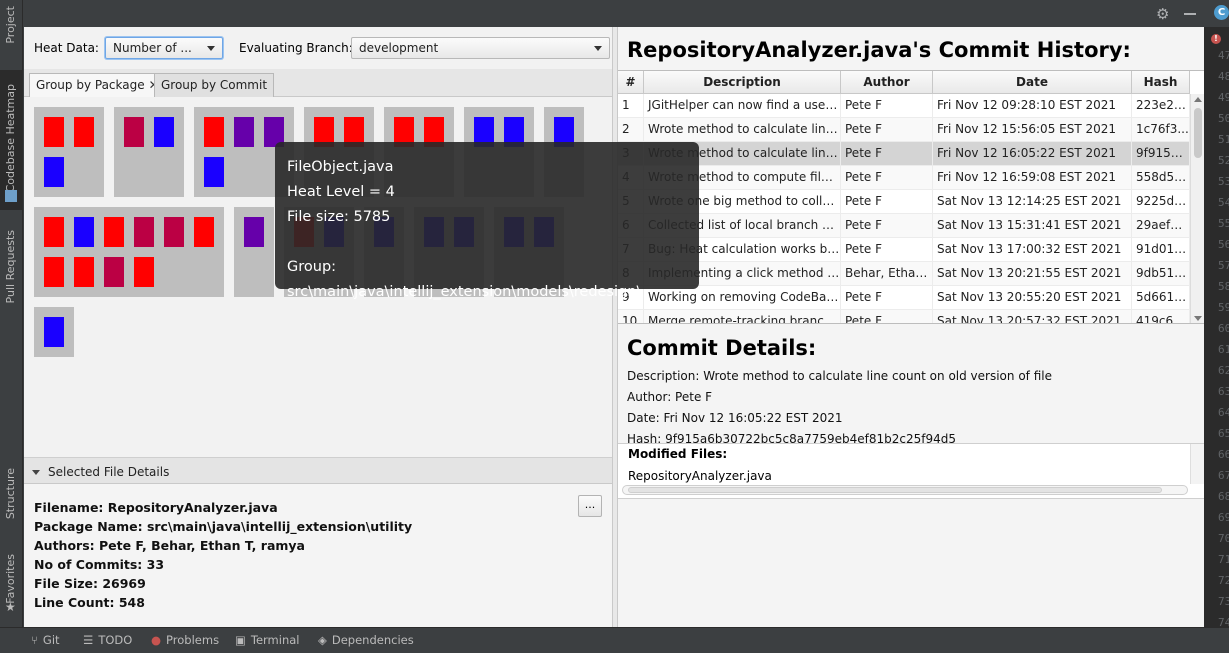 Image resolution: width=1229 pixels, height=653 pixels. I want to click on bottom-tab-terminal: ▣ Terminal, so click(267, 640).